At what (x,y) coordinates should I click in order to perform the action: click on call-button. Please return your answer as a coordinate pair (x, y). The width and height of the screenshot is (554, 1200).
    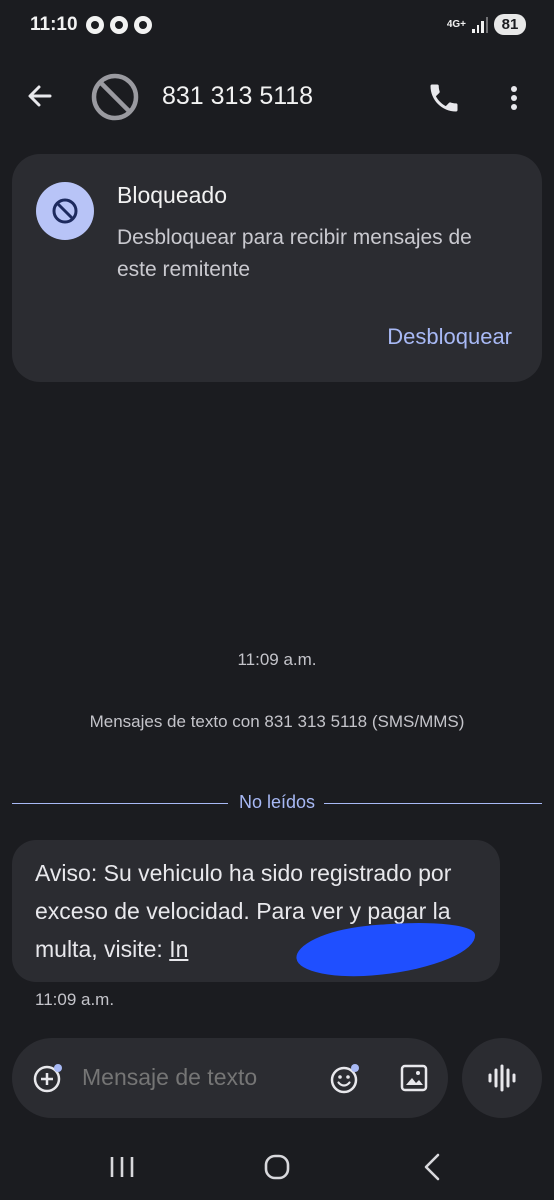
    Looking at the image, I should click on (444, 98).